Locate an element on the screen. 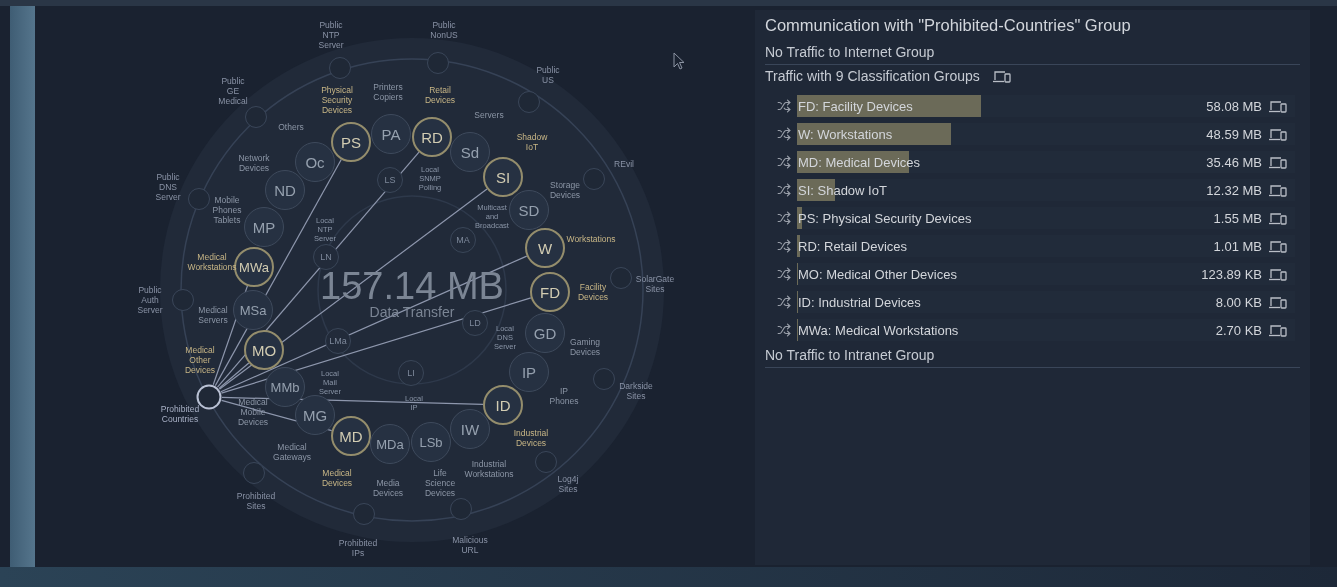 The width and height of the screenshot is (1337, 587). traffic-value: 123.89 KB is located at coordinates (1231, 274).